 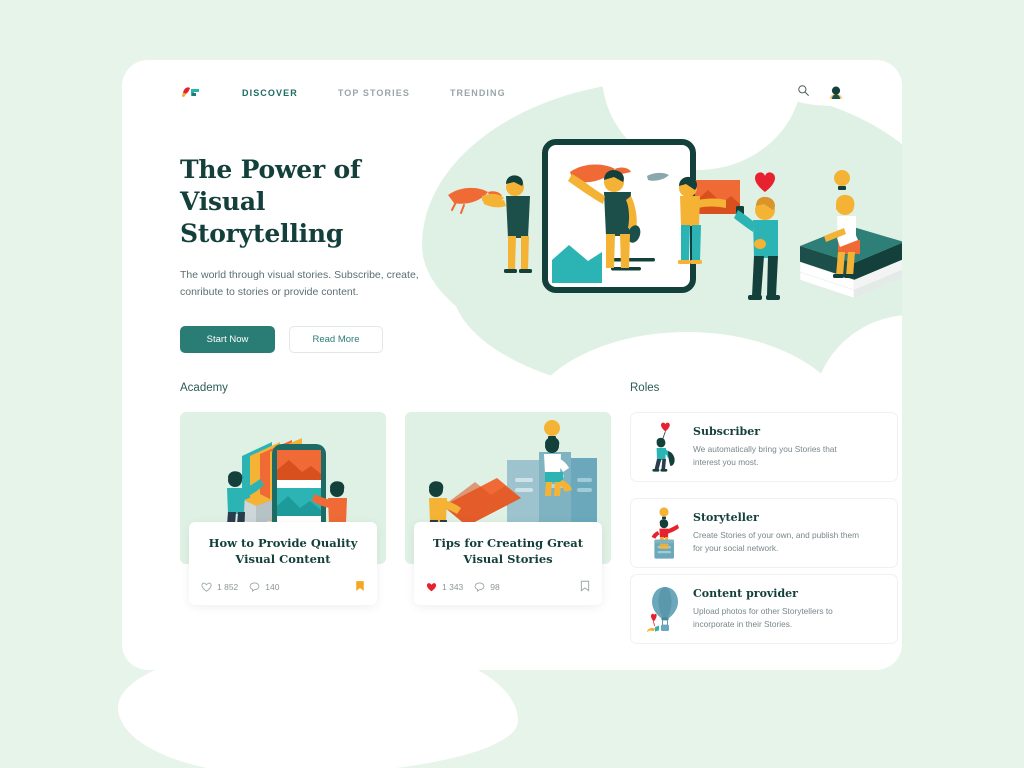 I want to click on site-header: DISCOVER TOP STORIES TRENDING, so click(x=512, y=93).